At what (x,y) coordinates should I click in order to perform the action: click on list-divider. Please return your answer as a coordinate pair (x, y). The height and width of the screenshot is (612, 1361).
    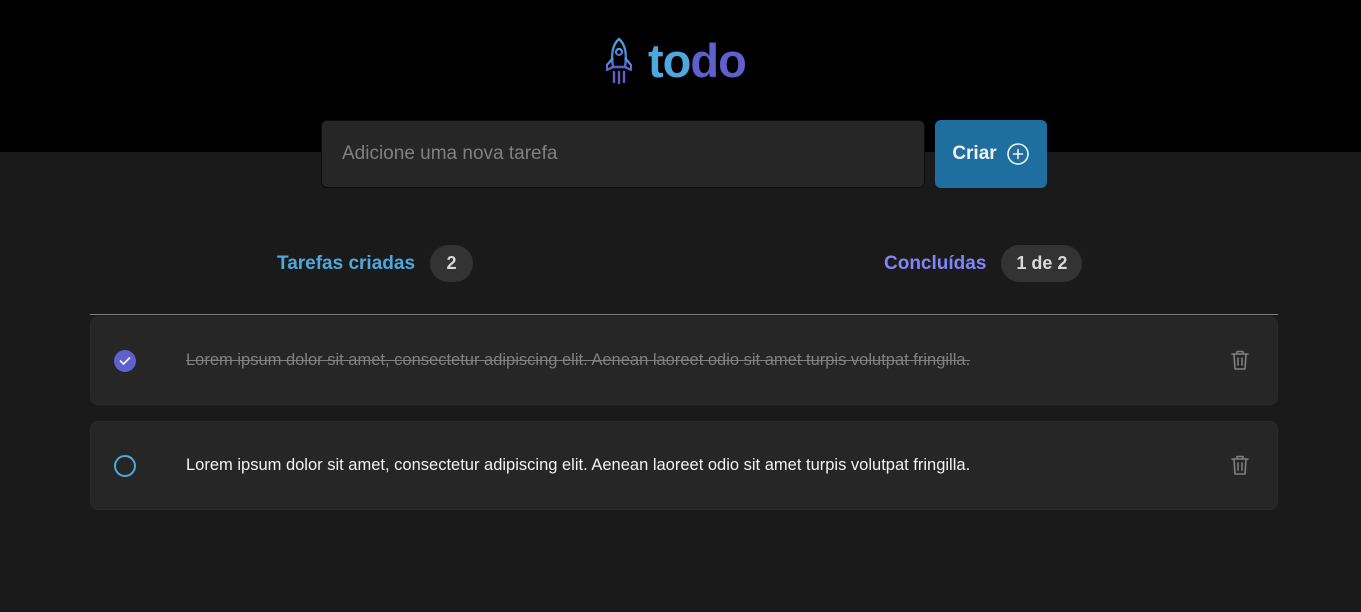
    Looking at the image, I should click on (684, 314).